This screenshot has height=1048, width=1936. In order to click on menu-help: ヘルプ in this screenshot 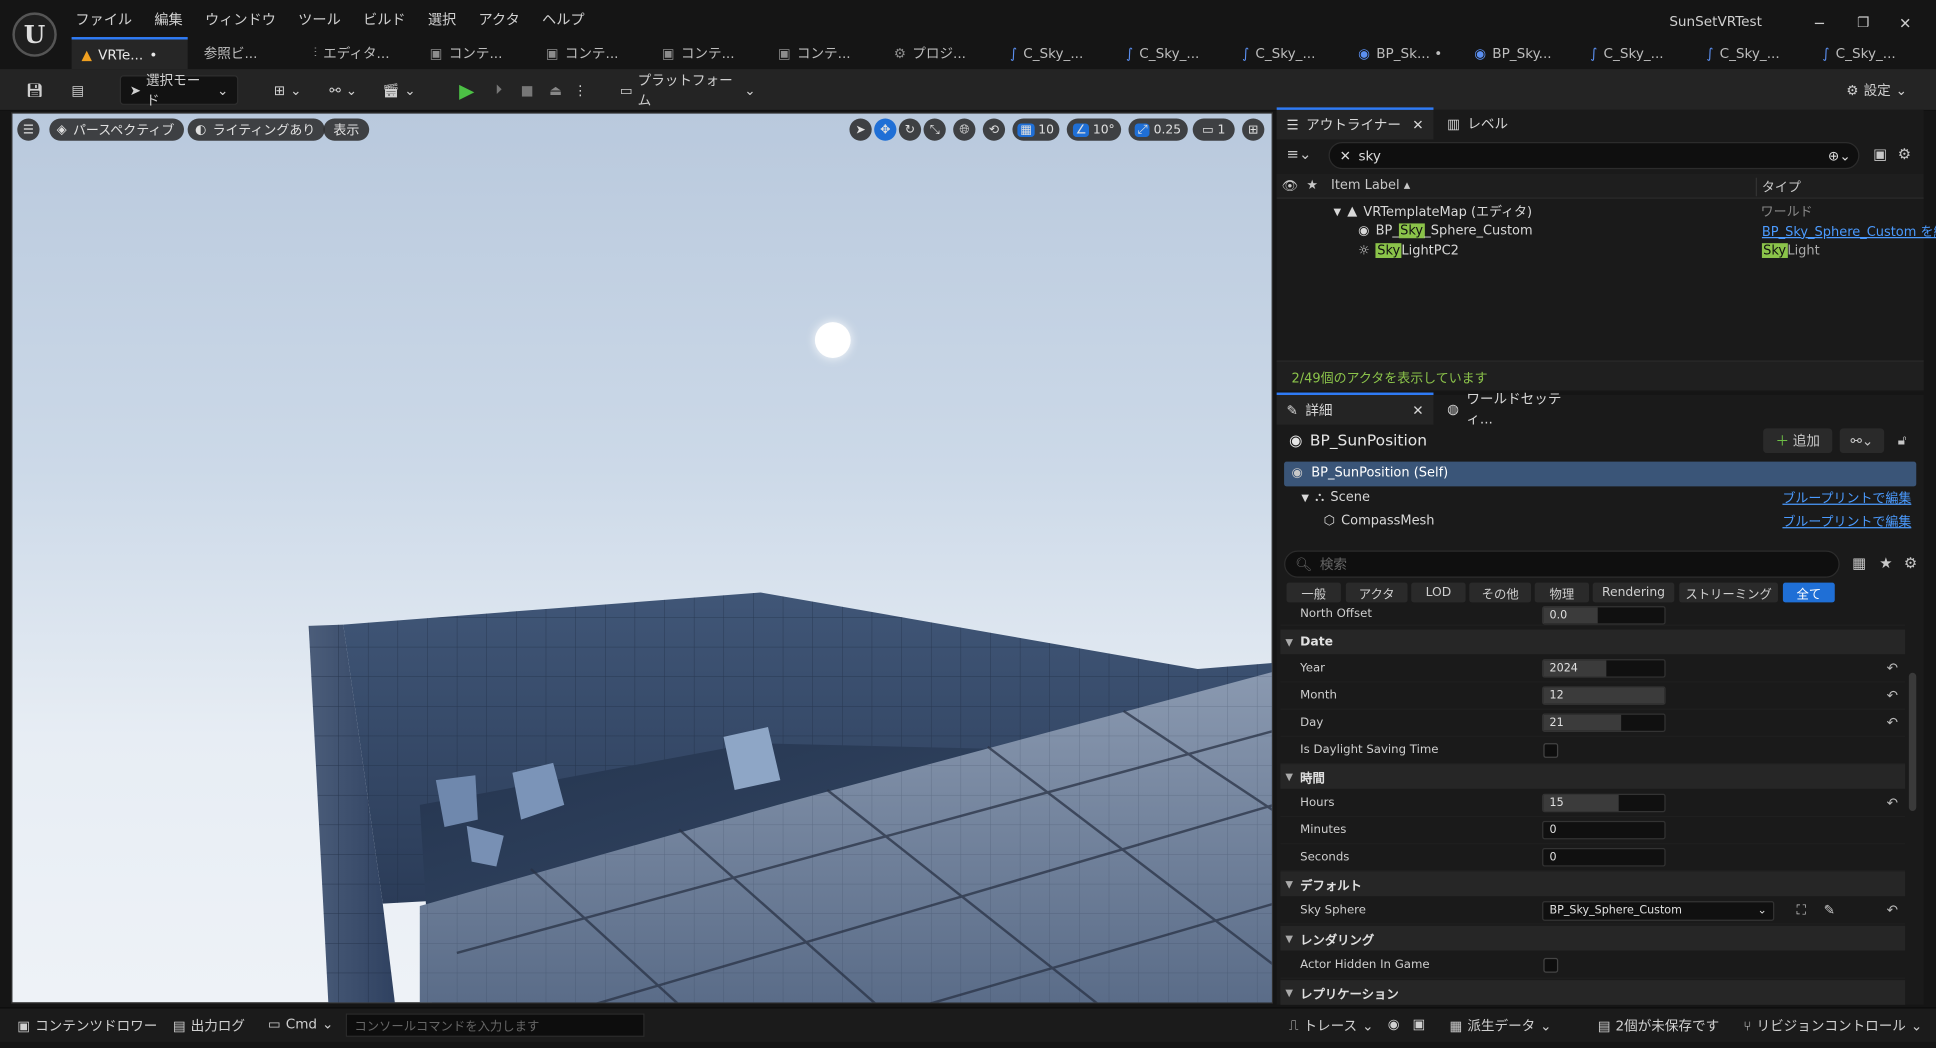, I will do `click(563, 20)`.